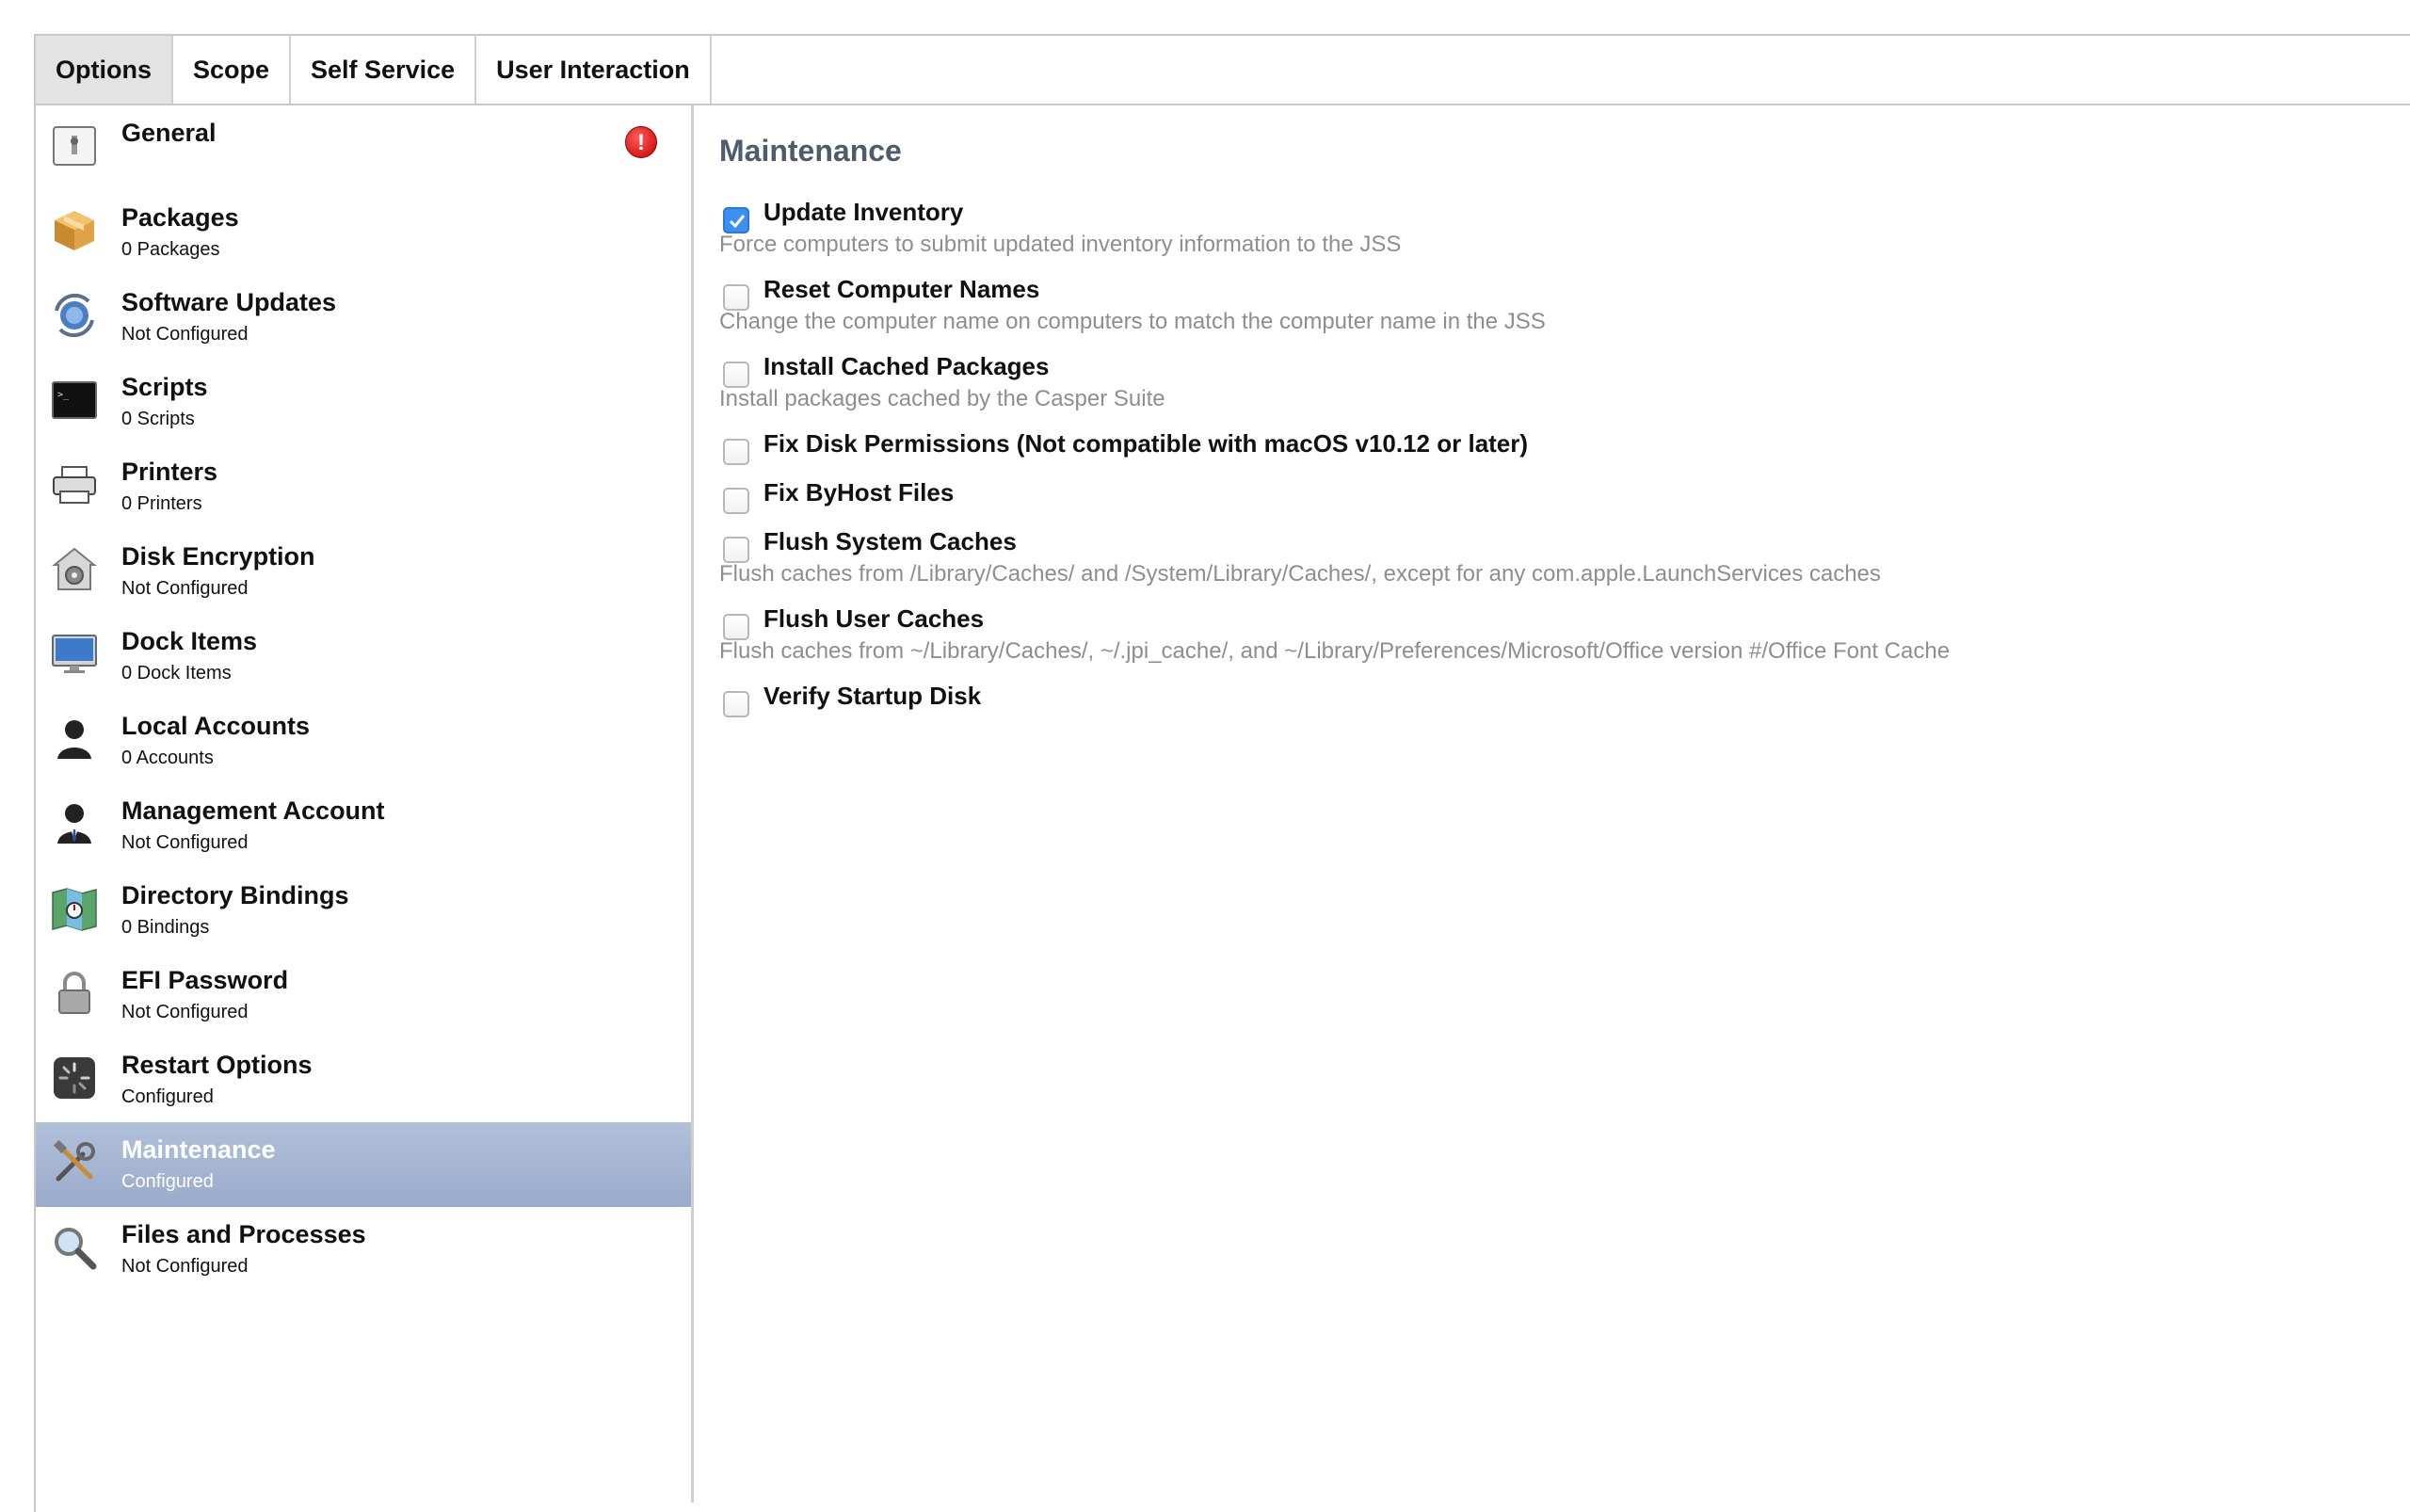 The height and width of the screenshot is (1512, 2410). Describe the element at coordinates (641, 142) in the screenshot. I see `error-badge: !` at that location.